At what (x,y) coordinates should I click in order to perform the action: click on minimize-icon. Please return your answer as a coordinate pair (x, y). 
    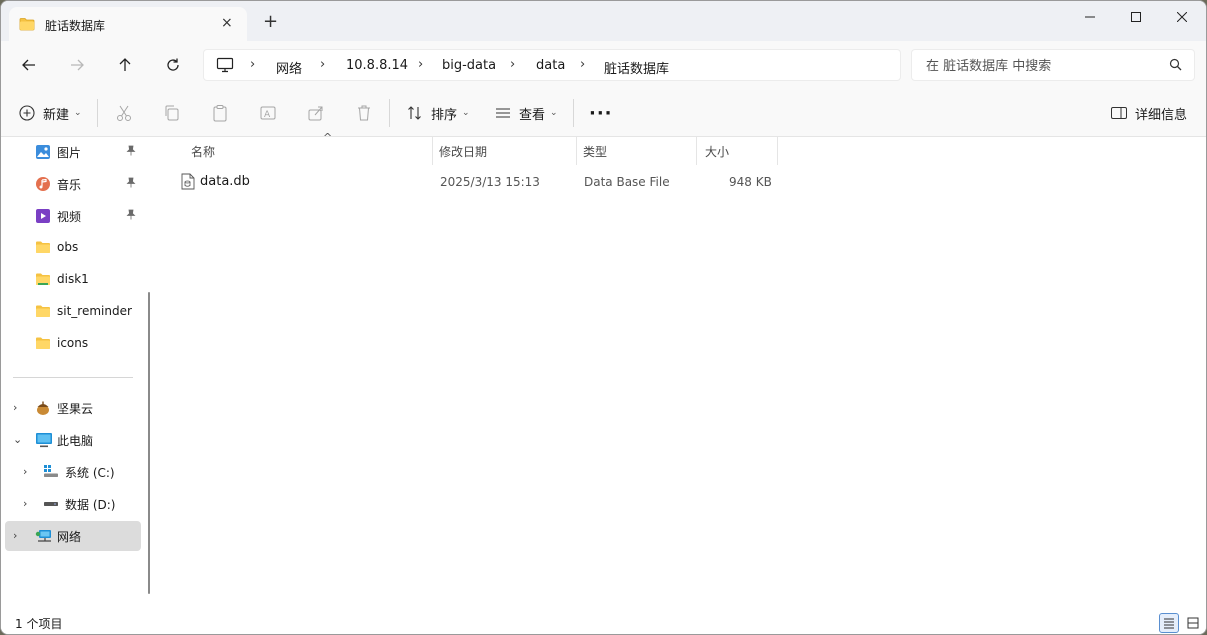
    Looking at the image, I should click on (1090, 17).